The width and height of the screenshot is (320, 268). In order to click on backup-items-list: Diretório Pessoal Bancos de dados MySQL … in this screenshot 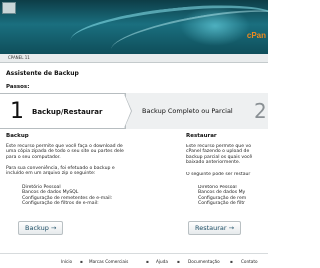, I will do `click(67, 196)`.